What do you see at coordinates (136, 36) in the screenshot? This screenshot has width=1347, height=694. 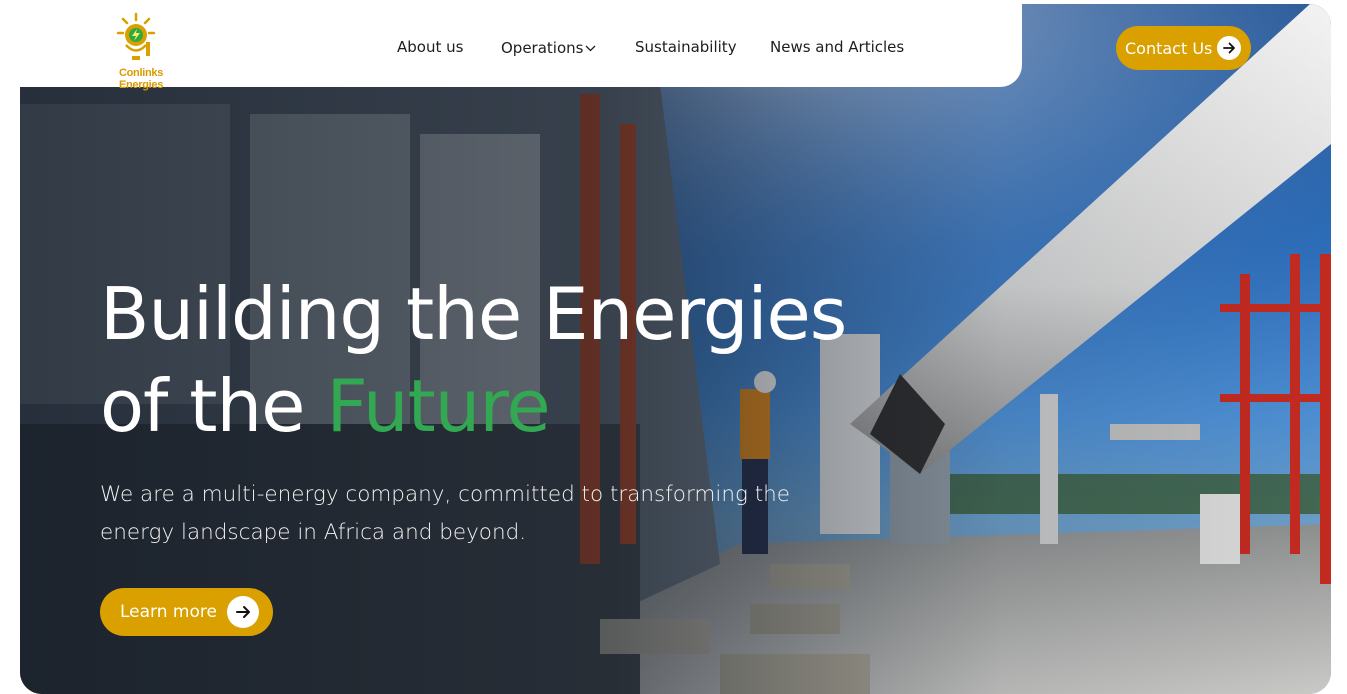 I see `sun-lightning-logo-icon` at bounding box center [136, 36].